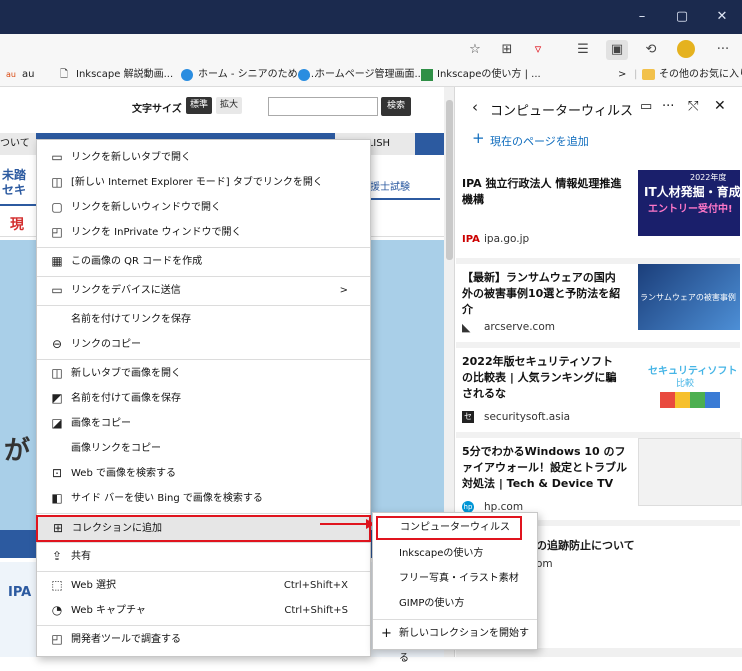 Image resolution: width=742 pixels, height=671 pixels. What do you see at coordinates (57, 290) in the screenshot?
I see `send-device-icon: ▭` at bounding box center [57, 290].